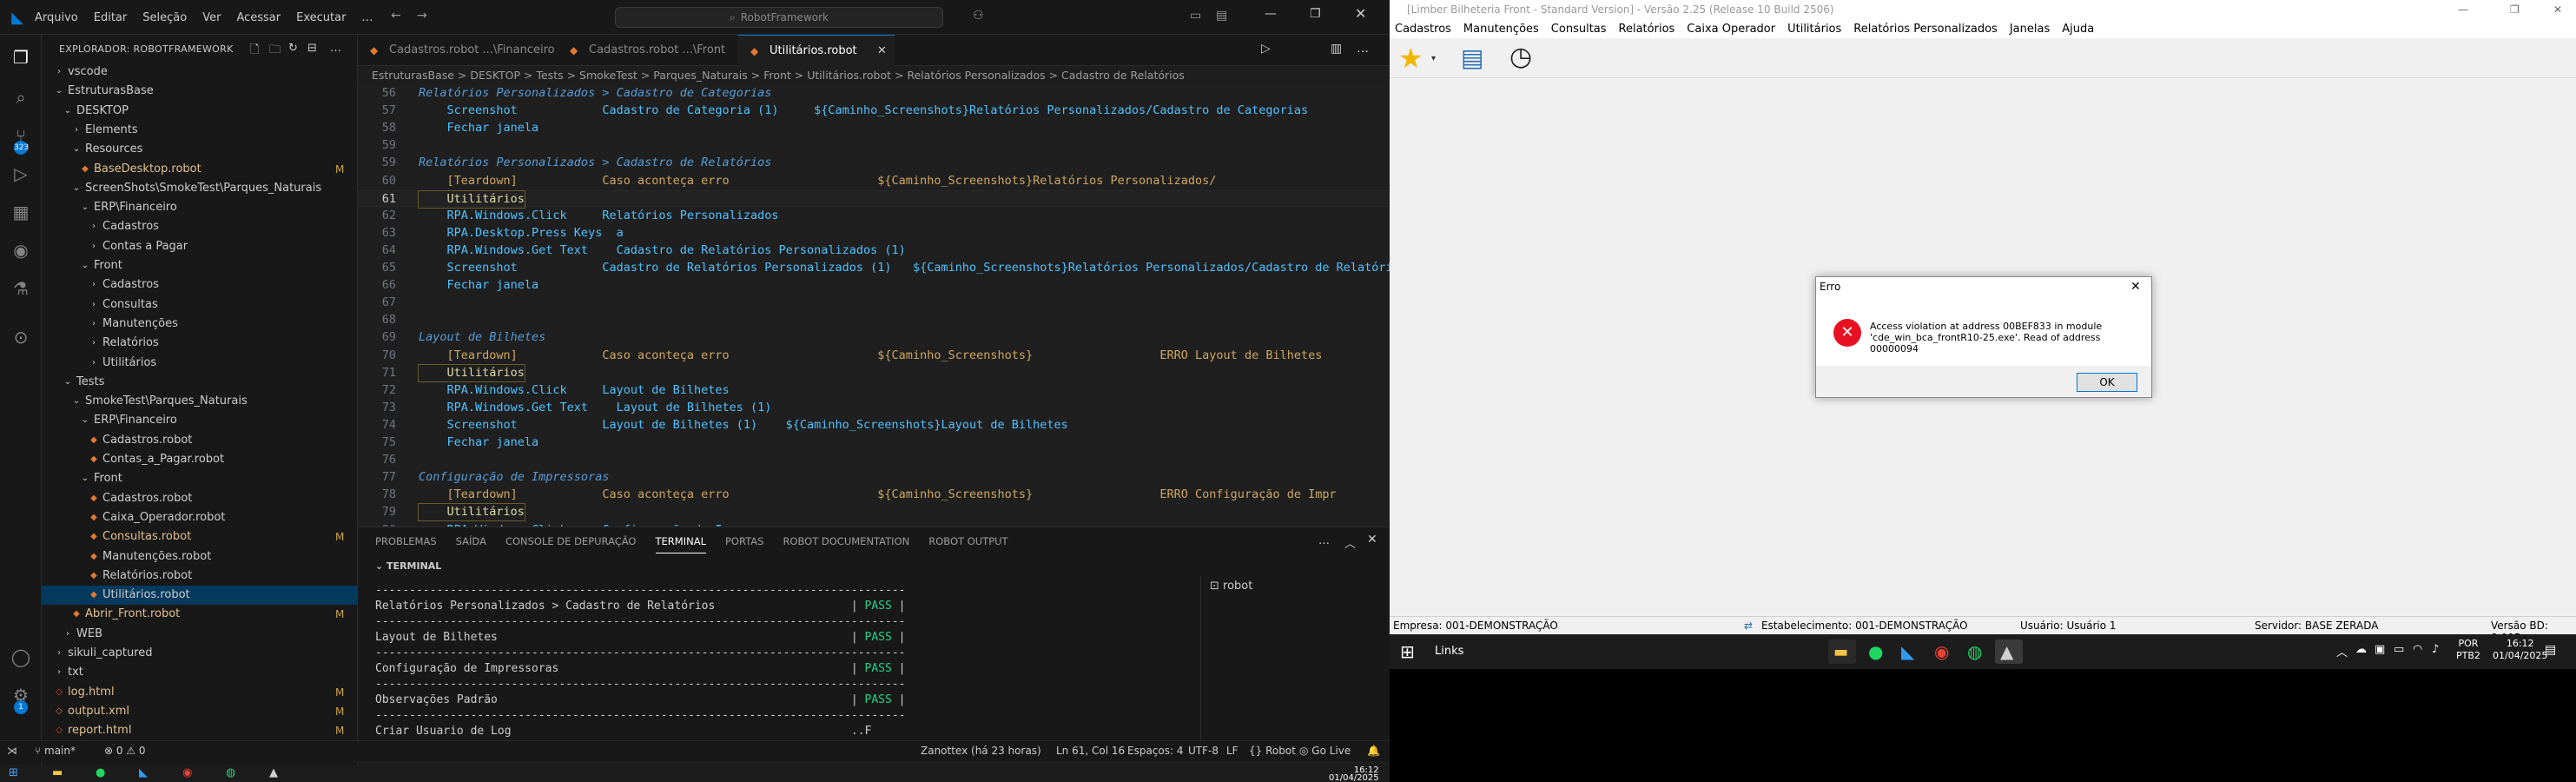 The image size is (2576, 782). I want to click on language-indicator: POR PTB2, so click(2468, 650).